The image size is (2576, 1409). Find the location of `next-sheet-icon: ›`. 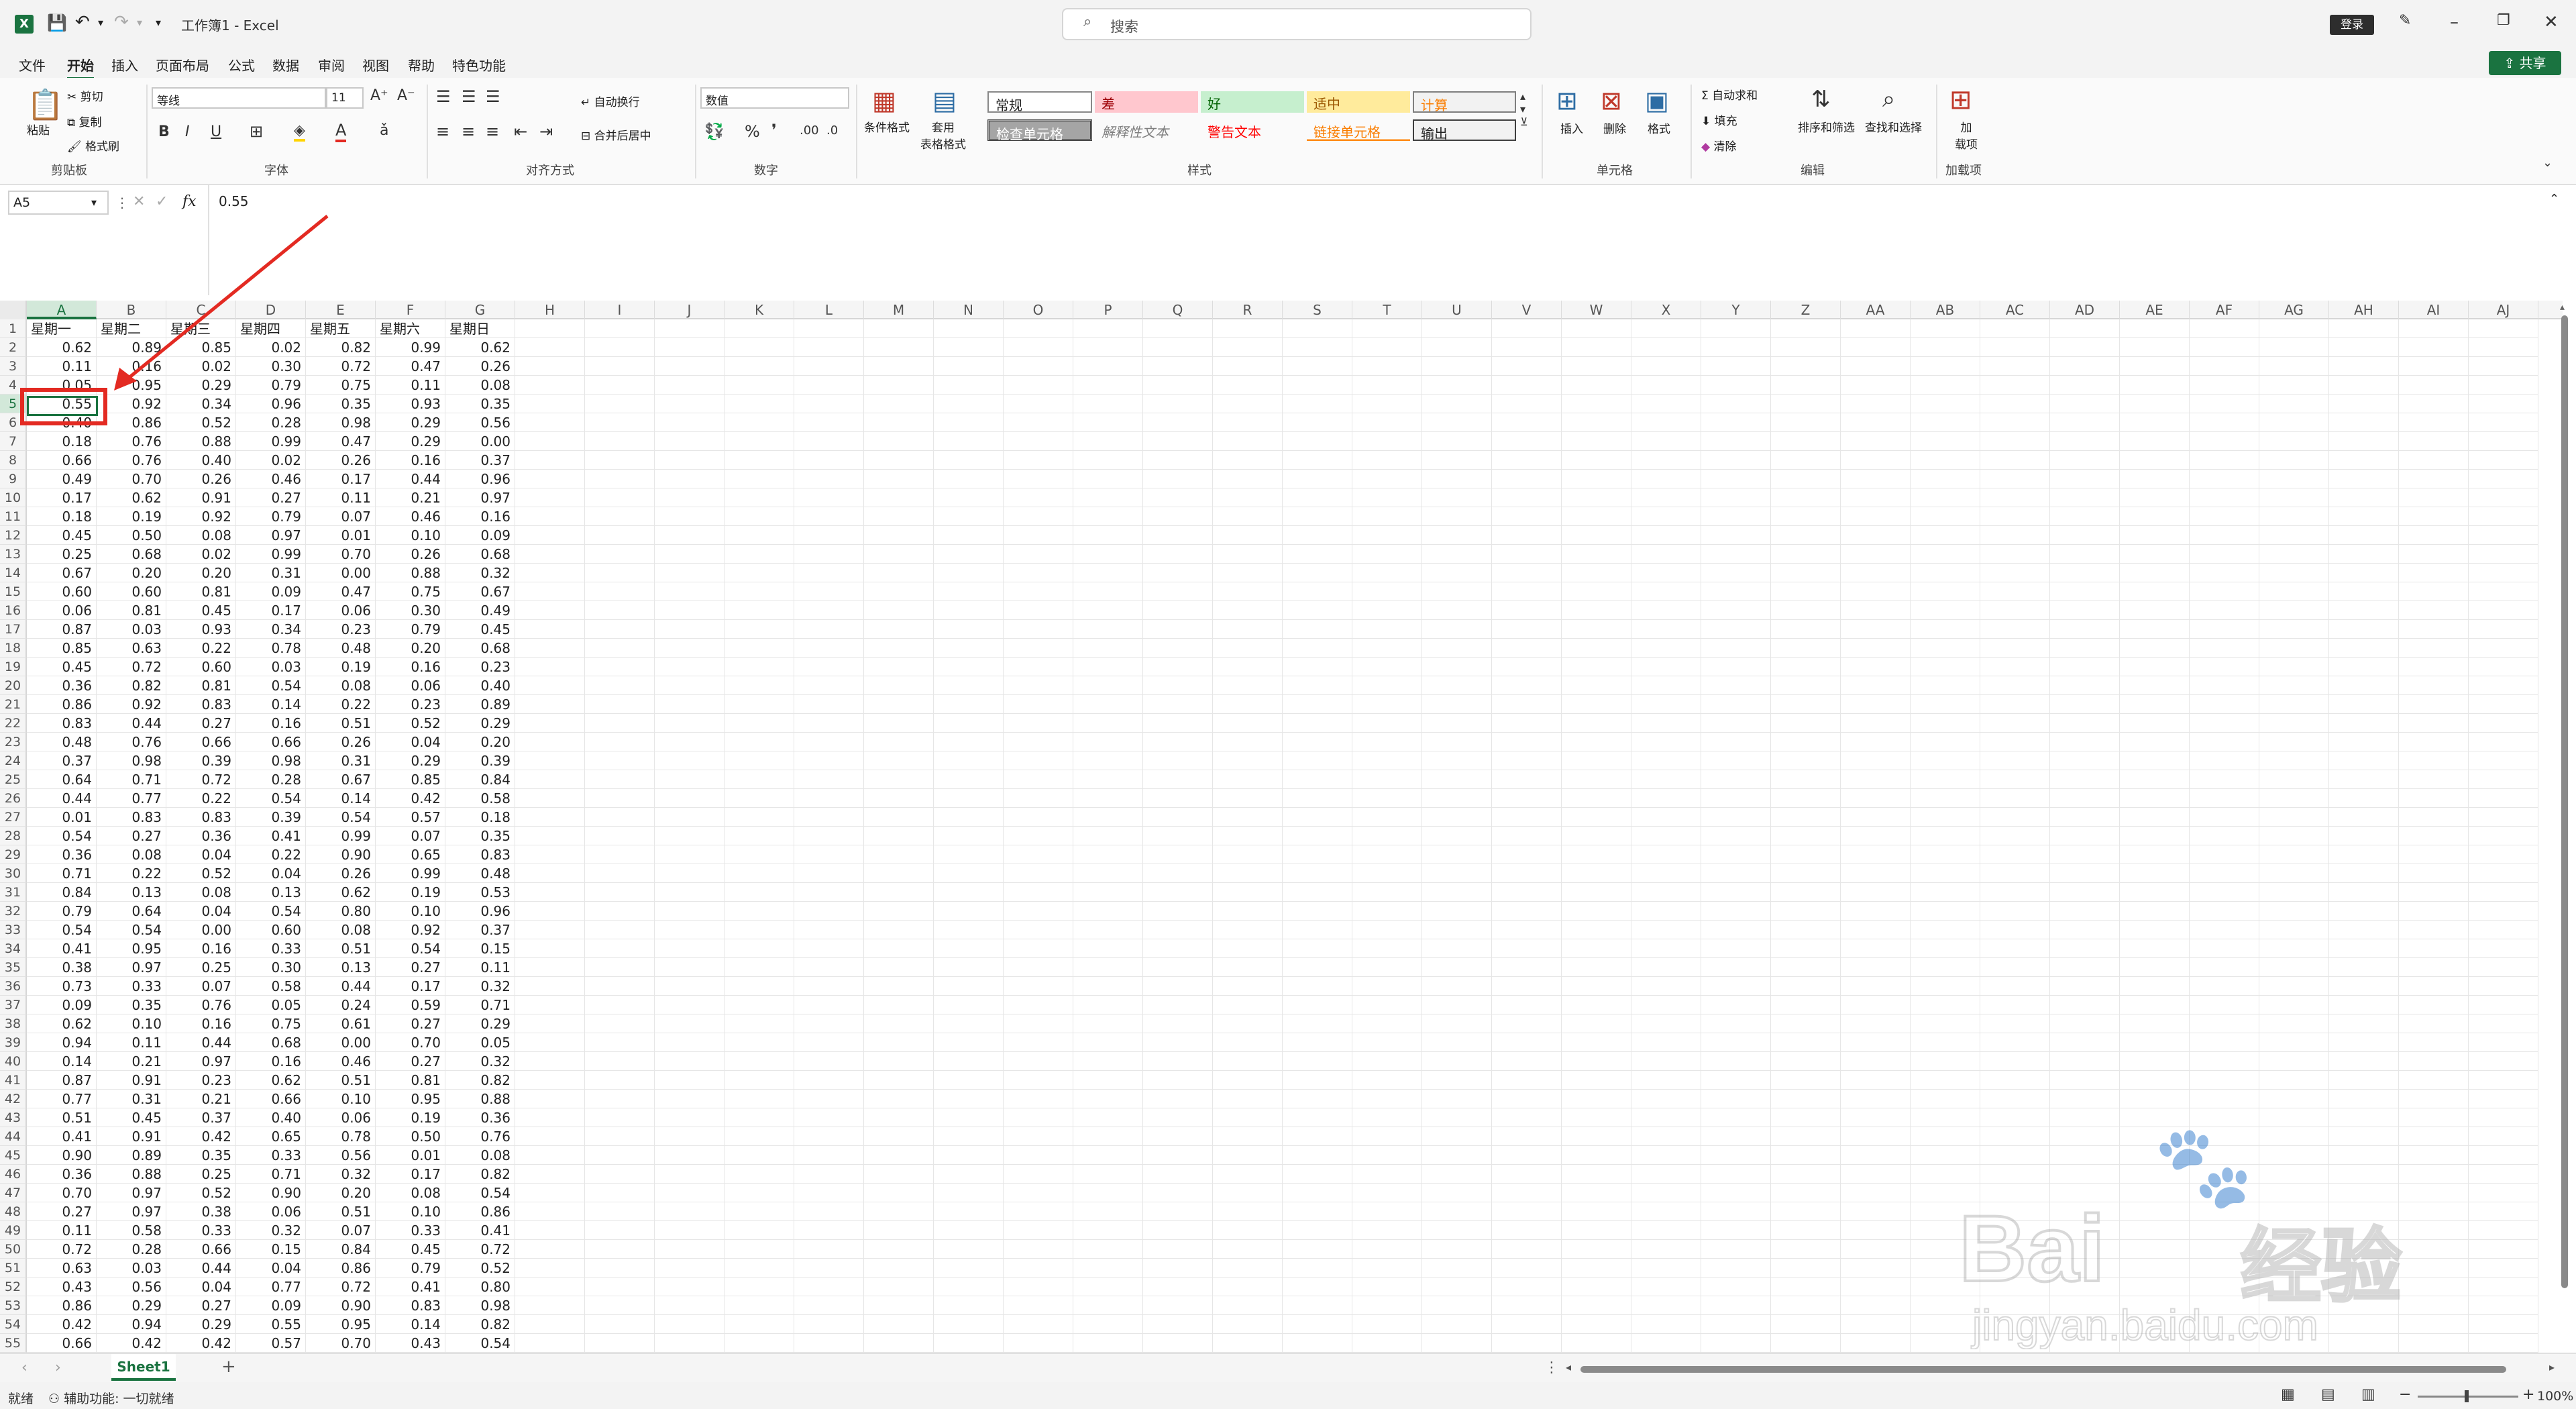

next-sheet-icon: › is located at coordinates (58, 1367).